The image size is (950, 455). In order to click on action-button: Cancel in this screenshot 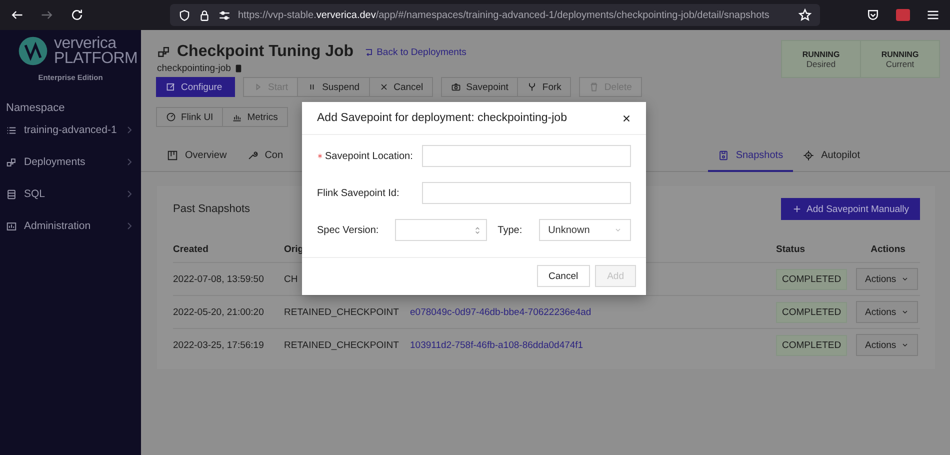, I will do `click(401, 87)`.